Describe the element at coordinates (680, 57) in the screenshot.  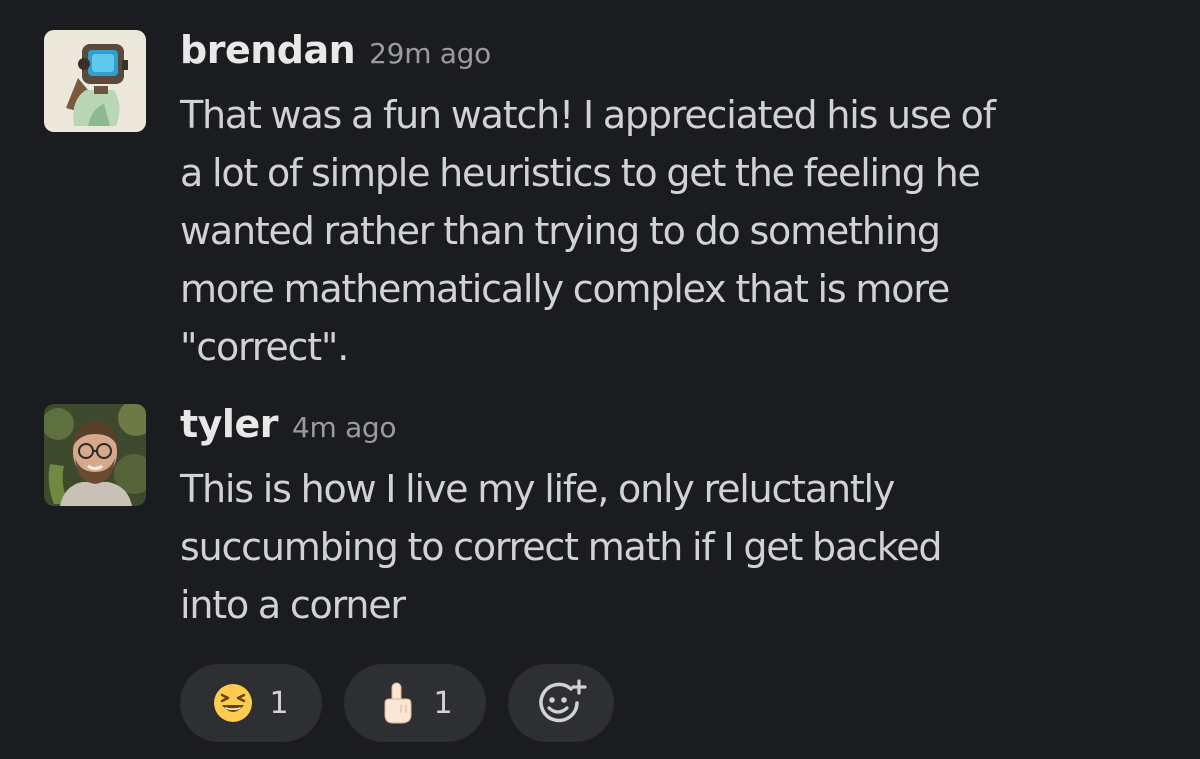
I see `message-header: brendan 29m ago` at that location.